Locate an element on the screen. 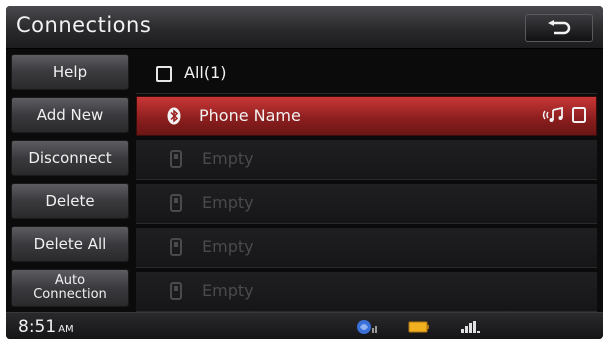 This screenshot has width=609, height=345. clock-ampm: AM is located at coordinates (66, 329).